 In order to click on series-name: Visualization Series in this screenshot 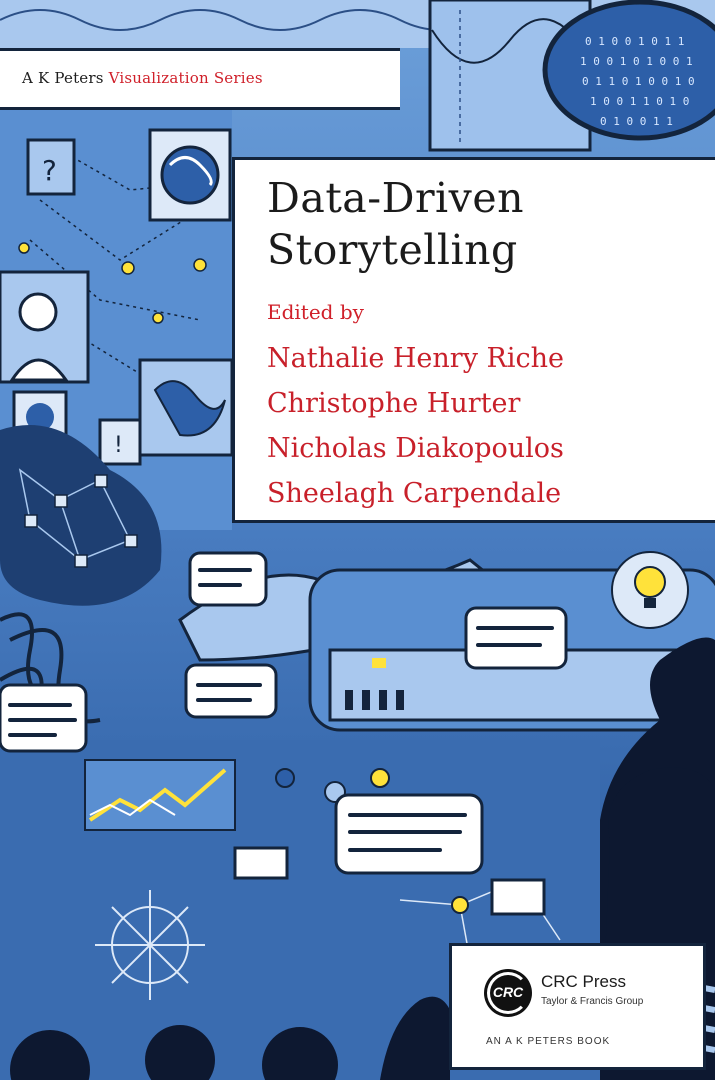, I will do `click(185, 78)`.